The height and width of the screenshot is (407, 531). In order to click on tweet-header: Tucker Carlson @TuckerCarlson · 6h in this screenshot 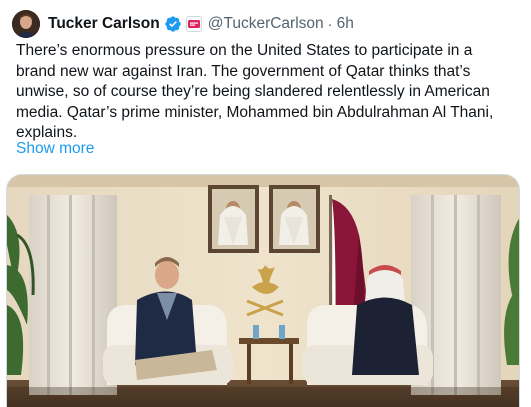, I will do `click(201, 24)`.